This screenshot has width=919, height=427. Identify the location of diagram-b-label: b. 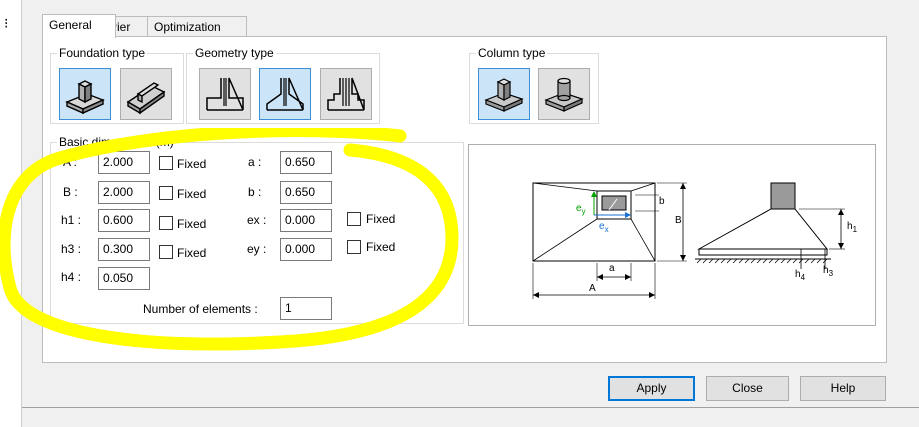
(662, 201).